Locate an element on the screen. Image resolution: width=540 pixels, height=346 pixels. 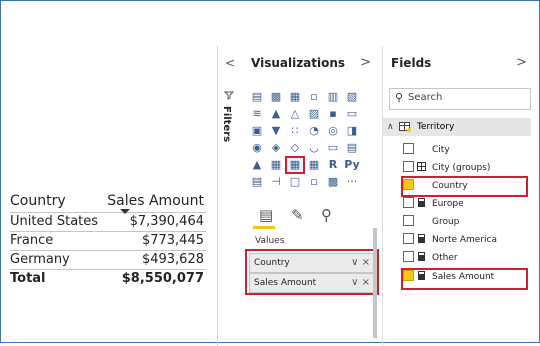
fields-tab-icon: ▤ is located at coordinates (266, 215).